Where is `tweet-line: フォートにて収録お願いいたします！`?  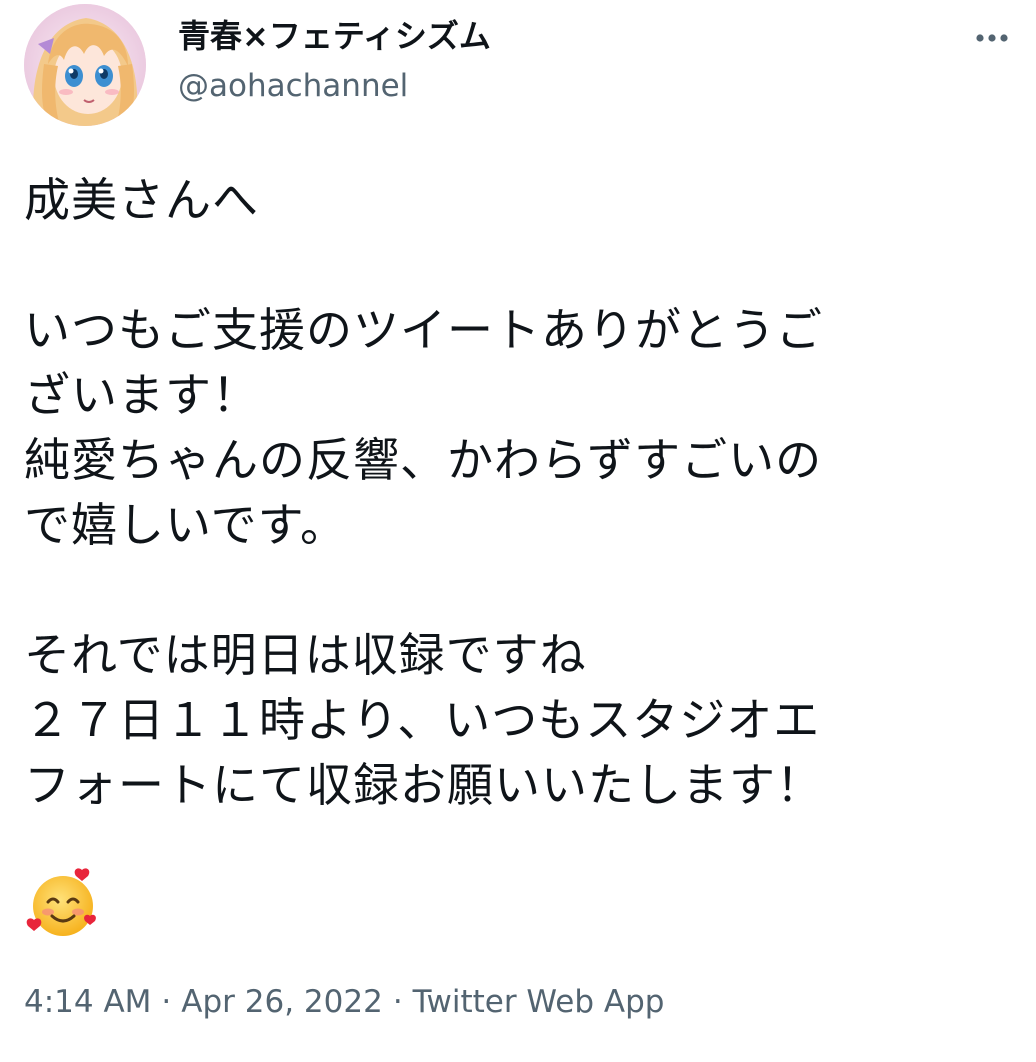 tweet-line: フォートにて収録お願いいたします！ is located at coordinates (423, 785).